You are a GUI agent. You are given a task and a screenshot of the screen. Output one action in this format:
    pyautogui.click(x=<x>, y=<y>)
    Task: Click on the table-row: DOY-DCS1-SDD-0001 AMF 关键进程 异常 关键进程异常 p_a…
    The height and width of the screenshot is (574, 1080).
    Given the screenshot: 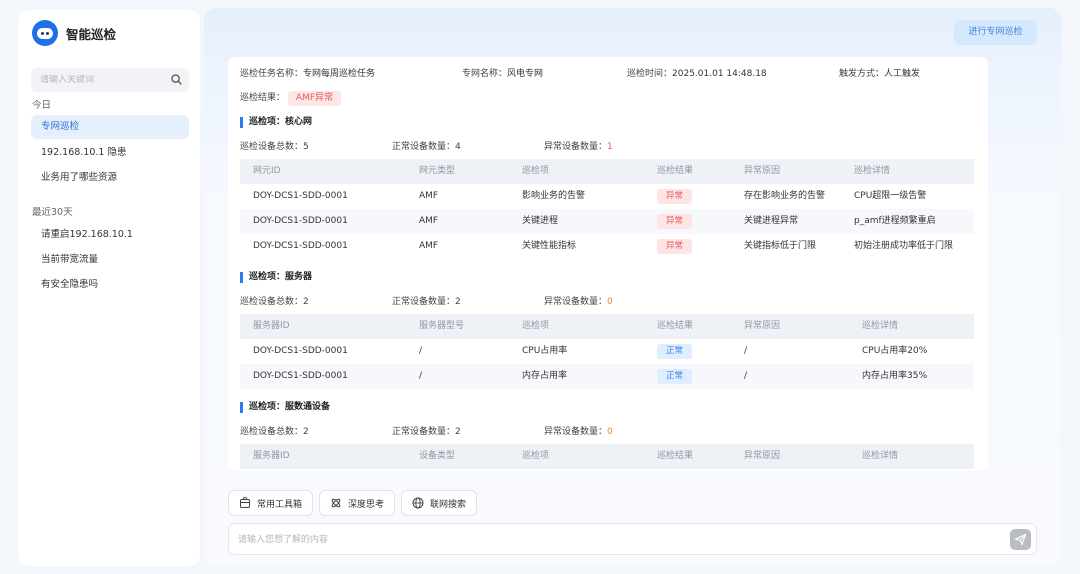 What is the action you would take?
    pyautogui.click(x=607, y=221)
    